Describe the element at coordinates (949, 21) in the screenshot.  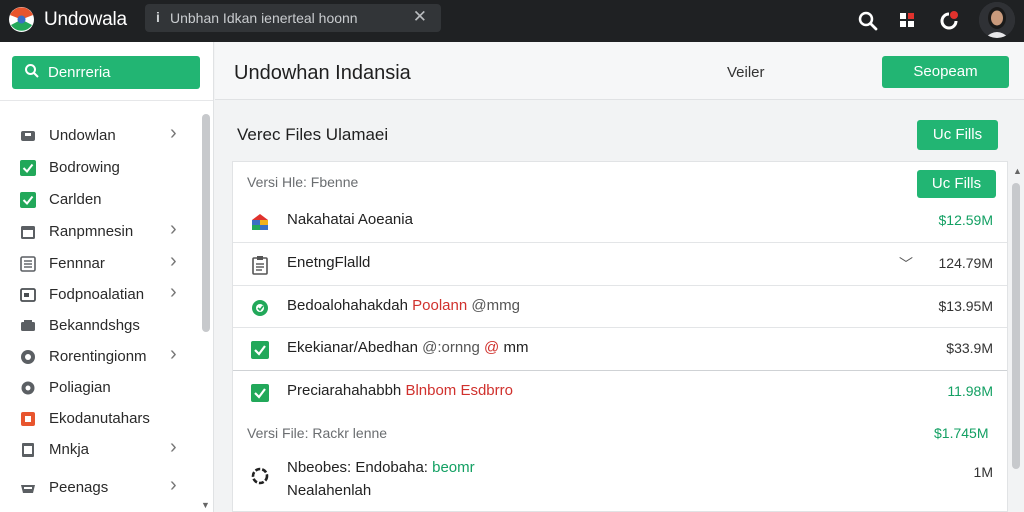
I see `notifications-icon` at that location.